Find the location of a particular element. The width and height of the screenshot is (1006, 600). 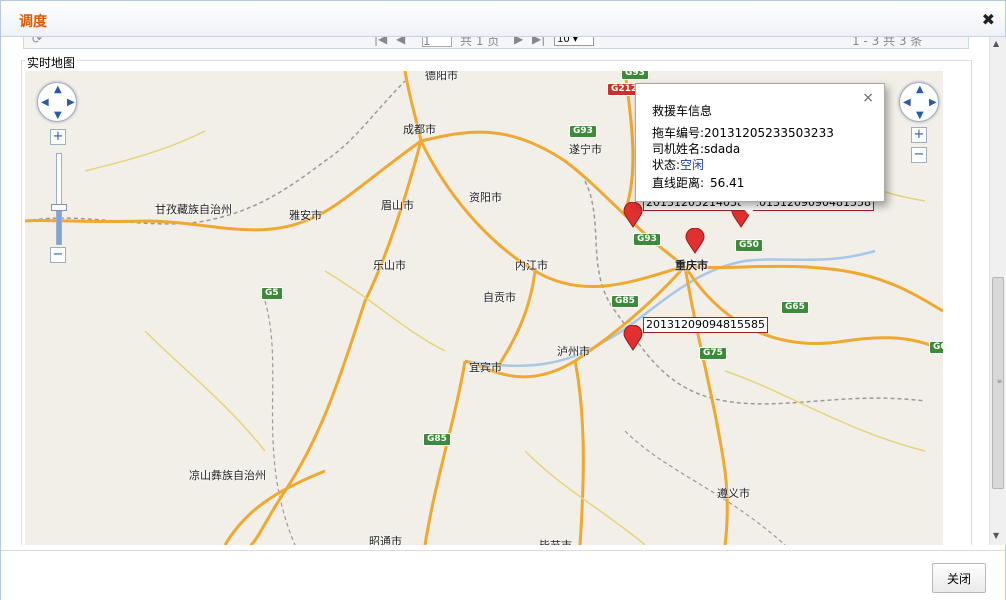

highway-shield: G5 is located at coordinates (272, 293).